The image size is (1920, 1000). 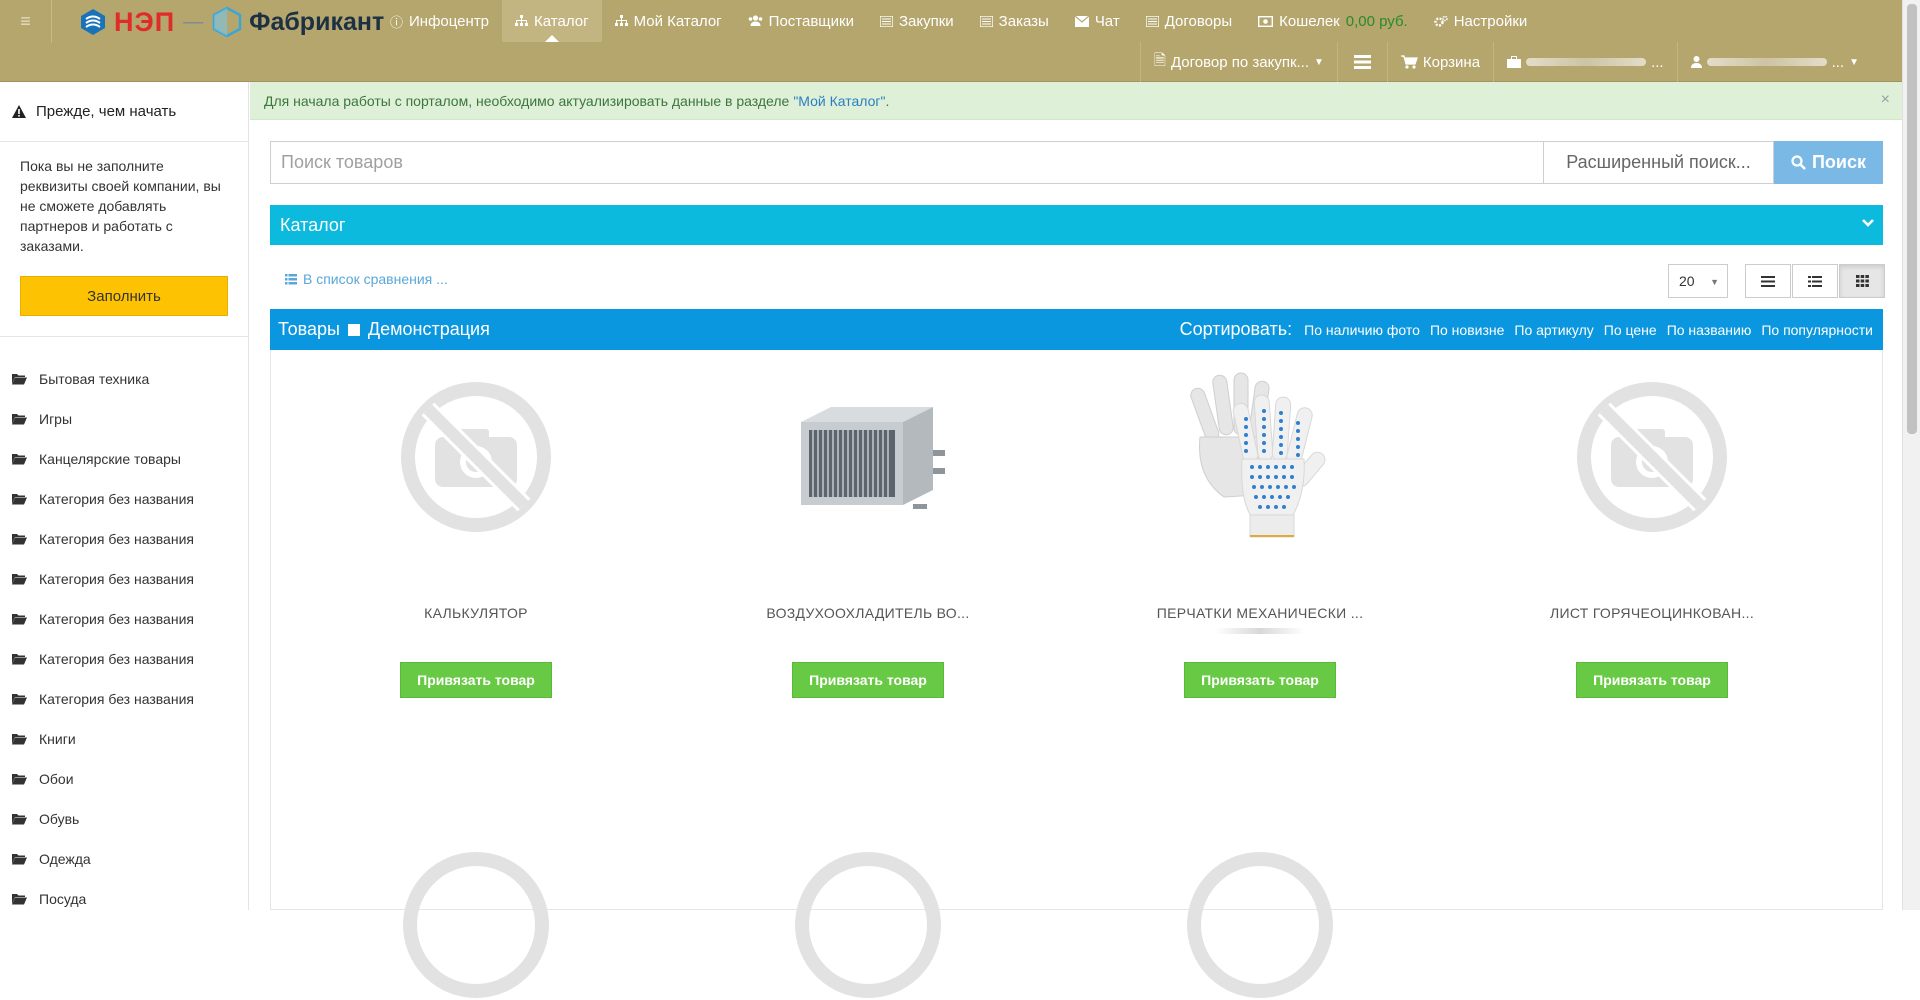 I want to click on sort-by-article: По артикулу, so click(x=1553, y=330).